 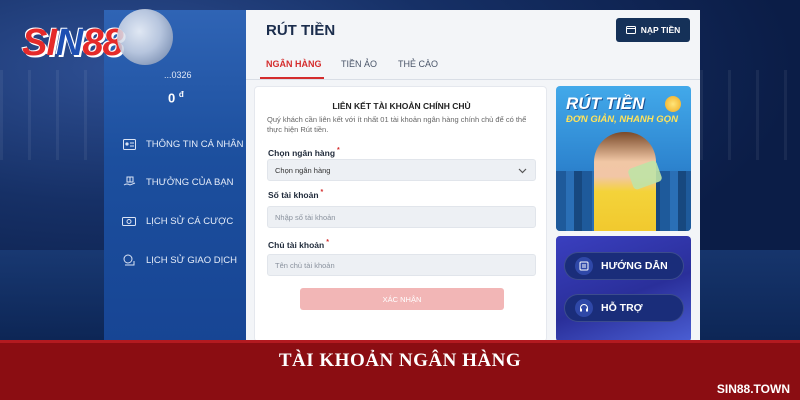 I want to click on tab-scratch-card: THẺ CÀO, so click(x=418, y=64).